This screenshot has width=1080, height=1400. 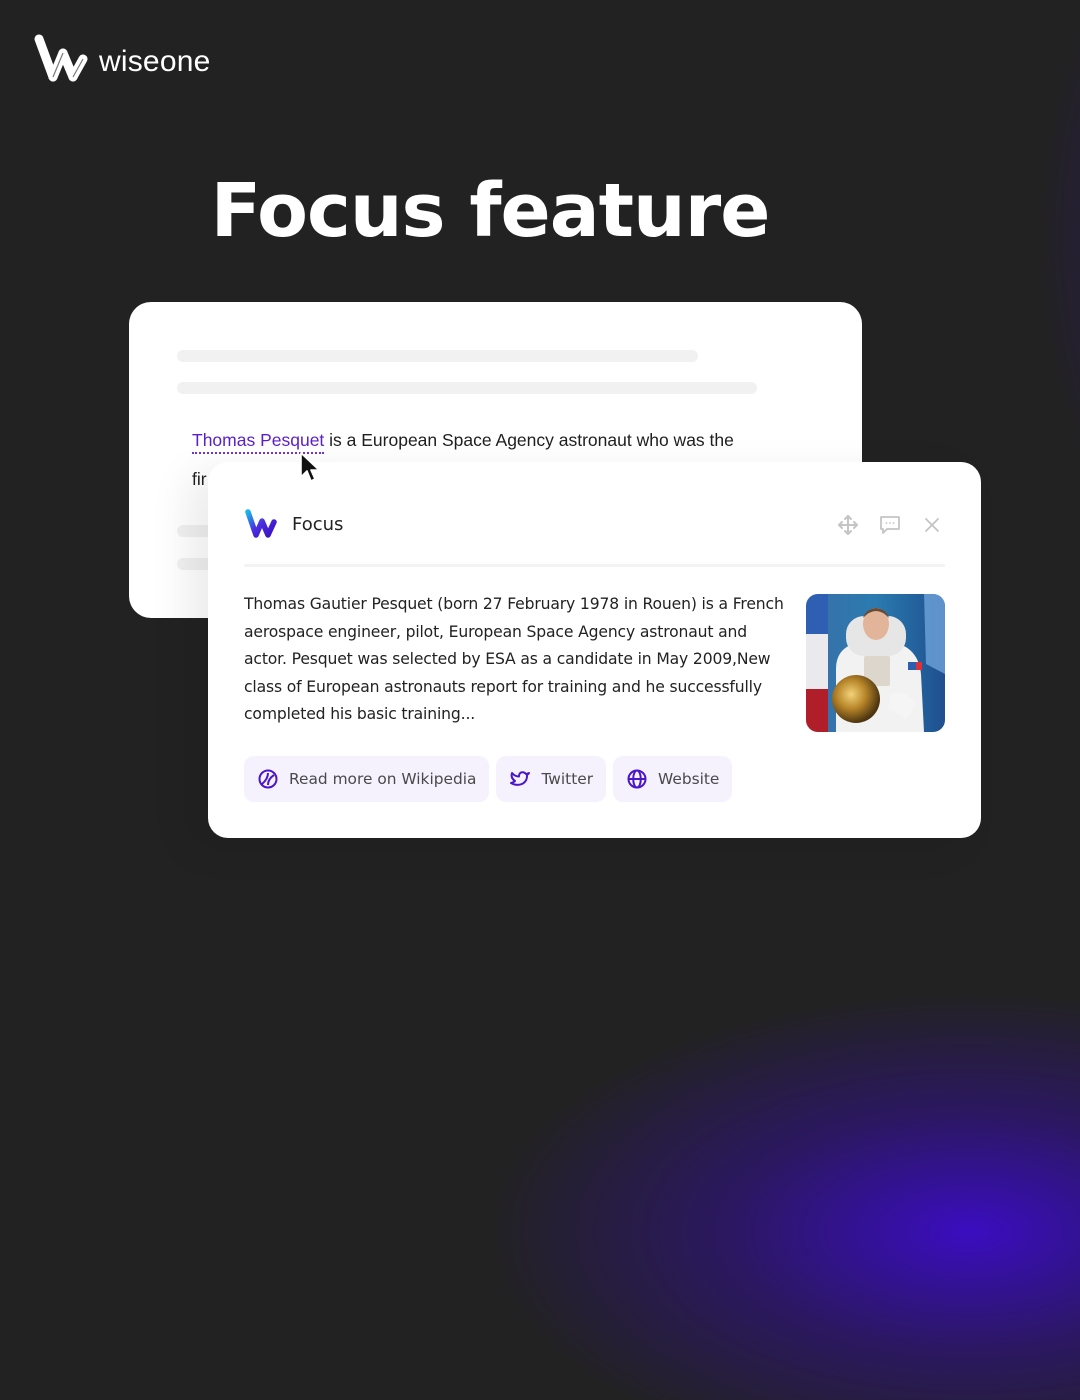 I want to click on header-divider, so click(x=594, y=565).